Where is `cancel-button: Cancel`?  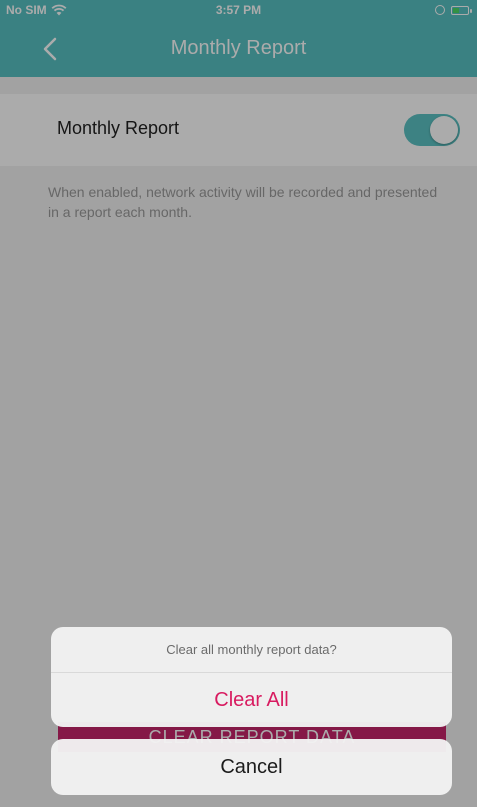
cancel-button: Cancel is located at coordinates (251, 767).